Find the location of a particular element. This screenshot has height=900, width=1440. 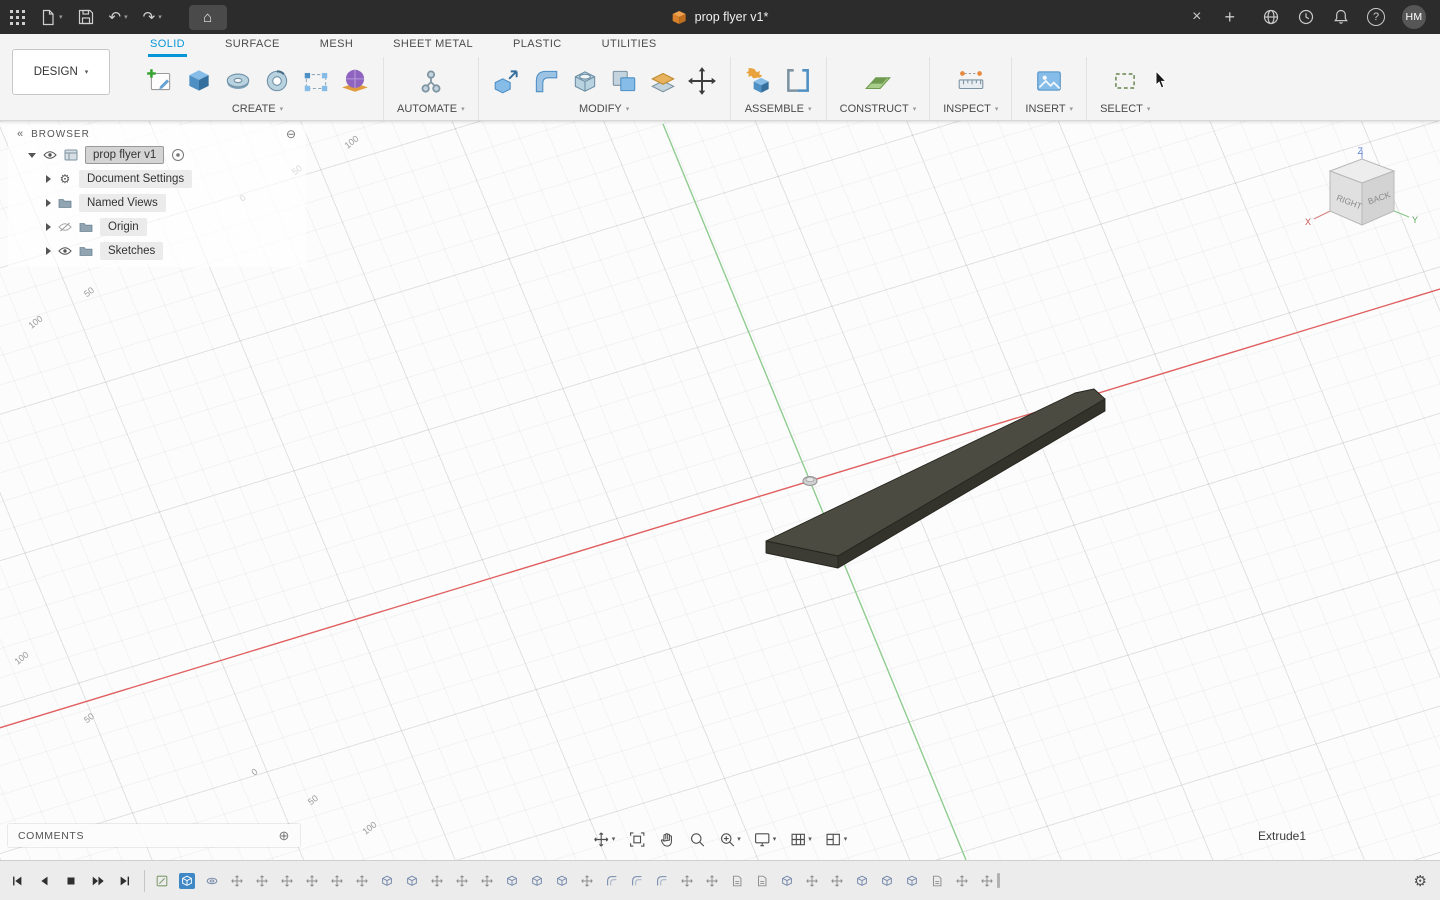

press-pull-icon is located at coordinates (507, 81).